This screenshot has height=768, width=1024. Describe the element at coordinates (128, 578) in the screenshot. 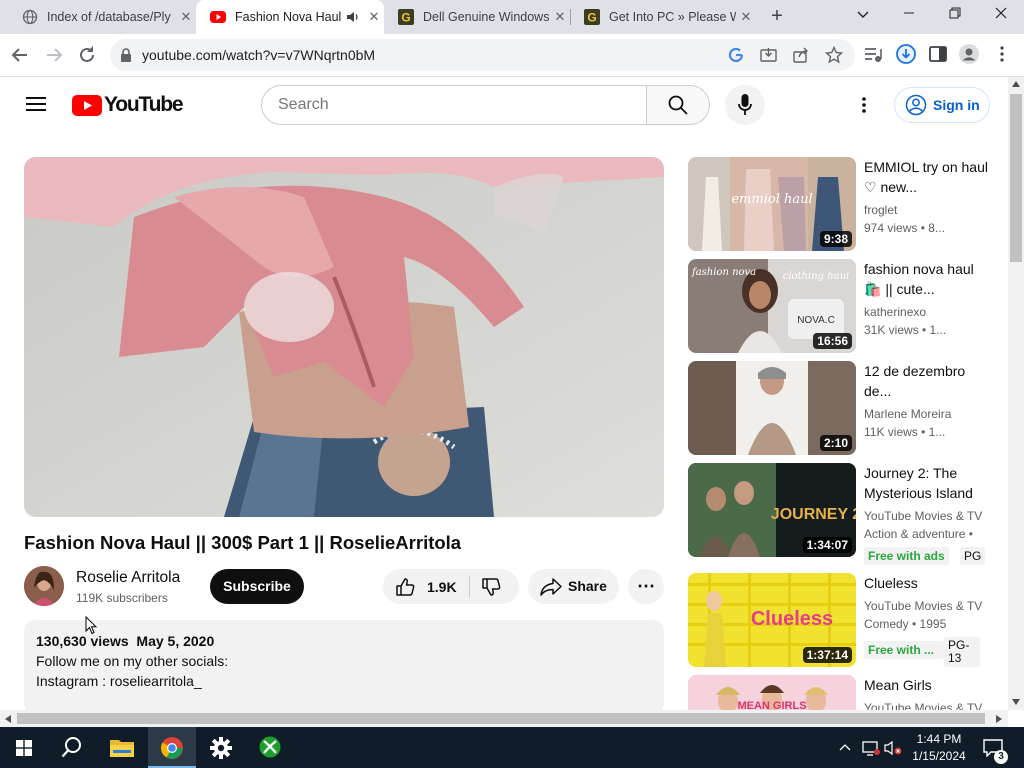

I see `channel-name: Roselie Arritola` at that location.